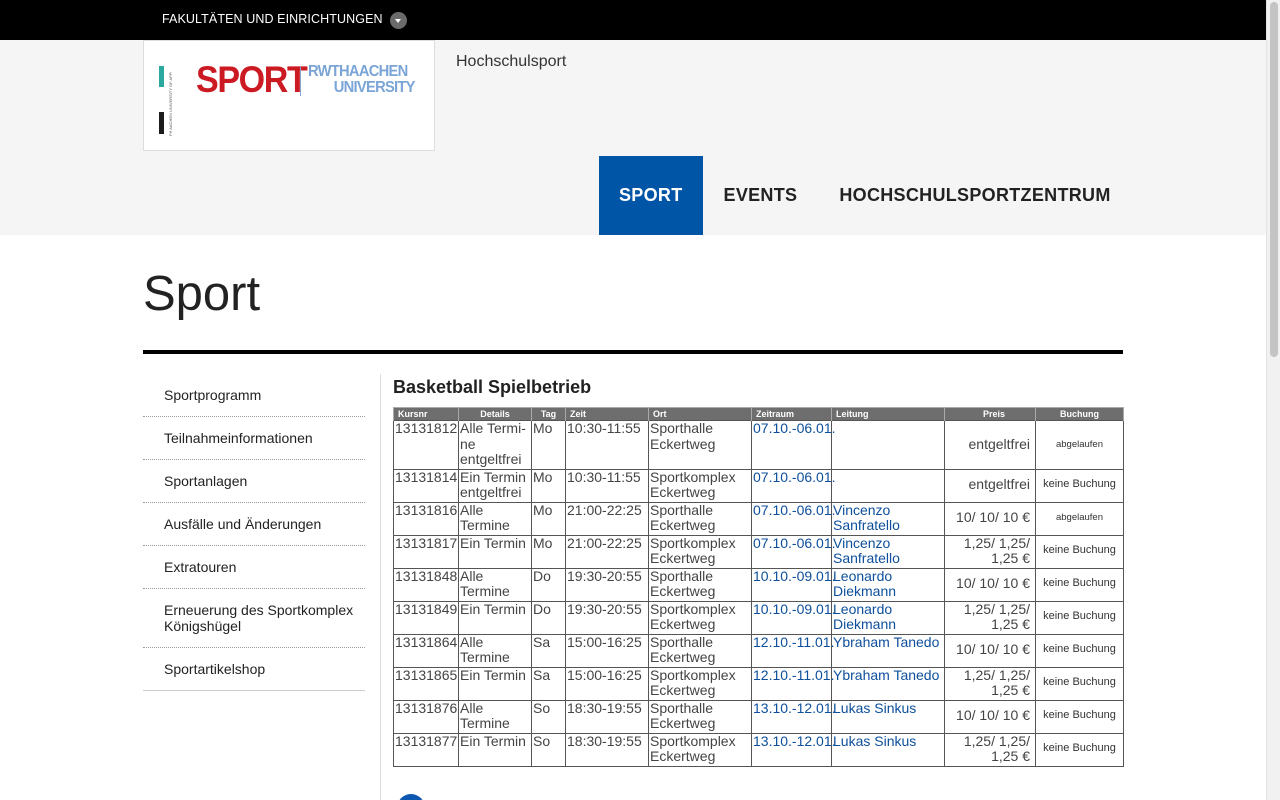  What do you see at coordinates (633, 352) in the screenshot?
I see `title-divider` at bounding box center [633, 352].